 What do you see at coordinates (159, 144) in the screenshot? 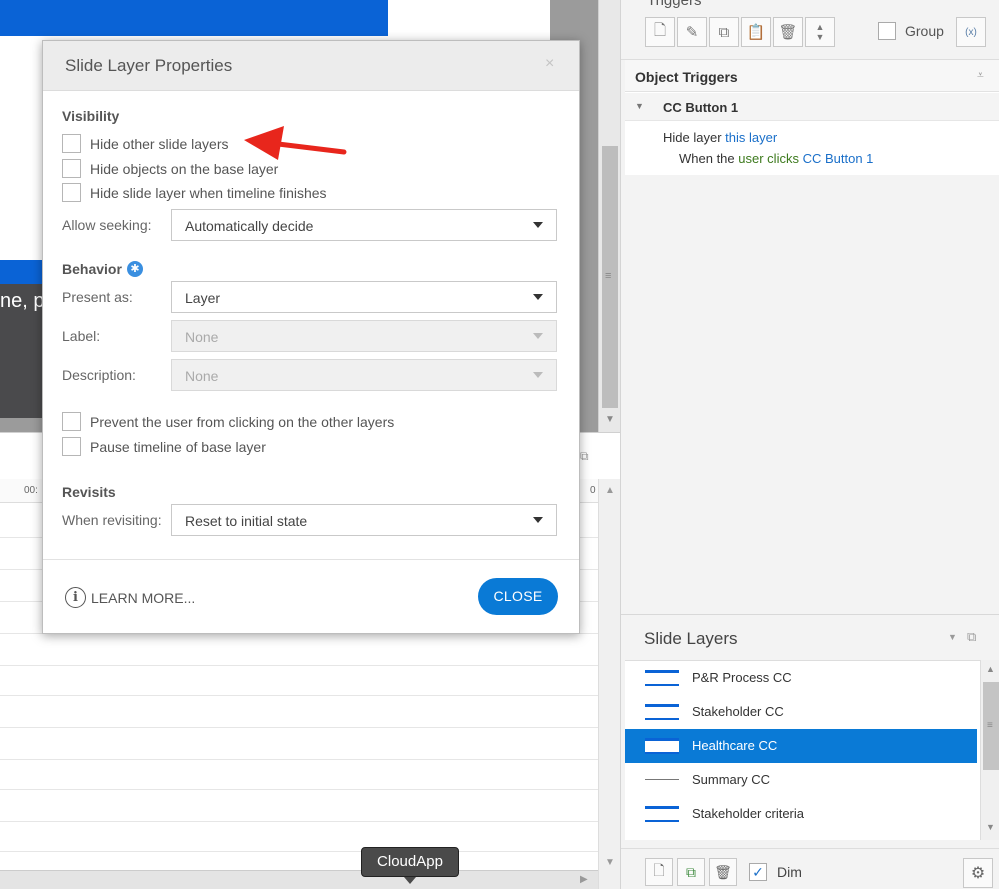
I see `hide-other-layers-label: Hide other slide layers` at bounding box center [159, 144].